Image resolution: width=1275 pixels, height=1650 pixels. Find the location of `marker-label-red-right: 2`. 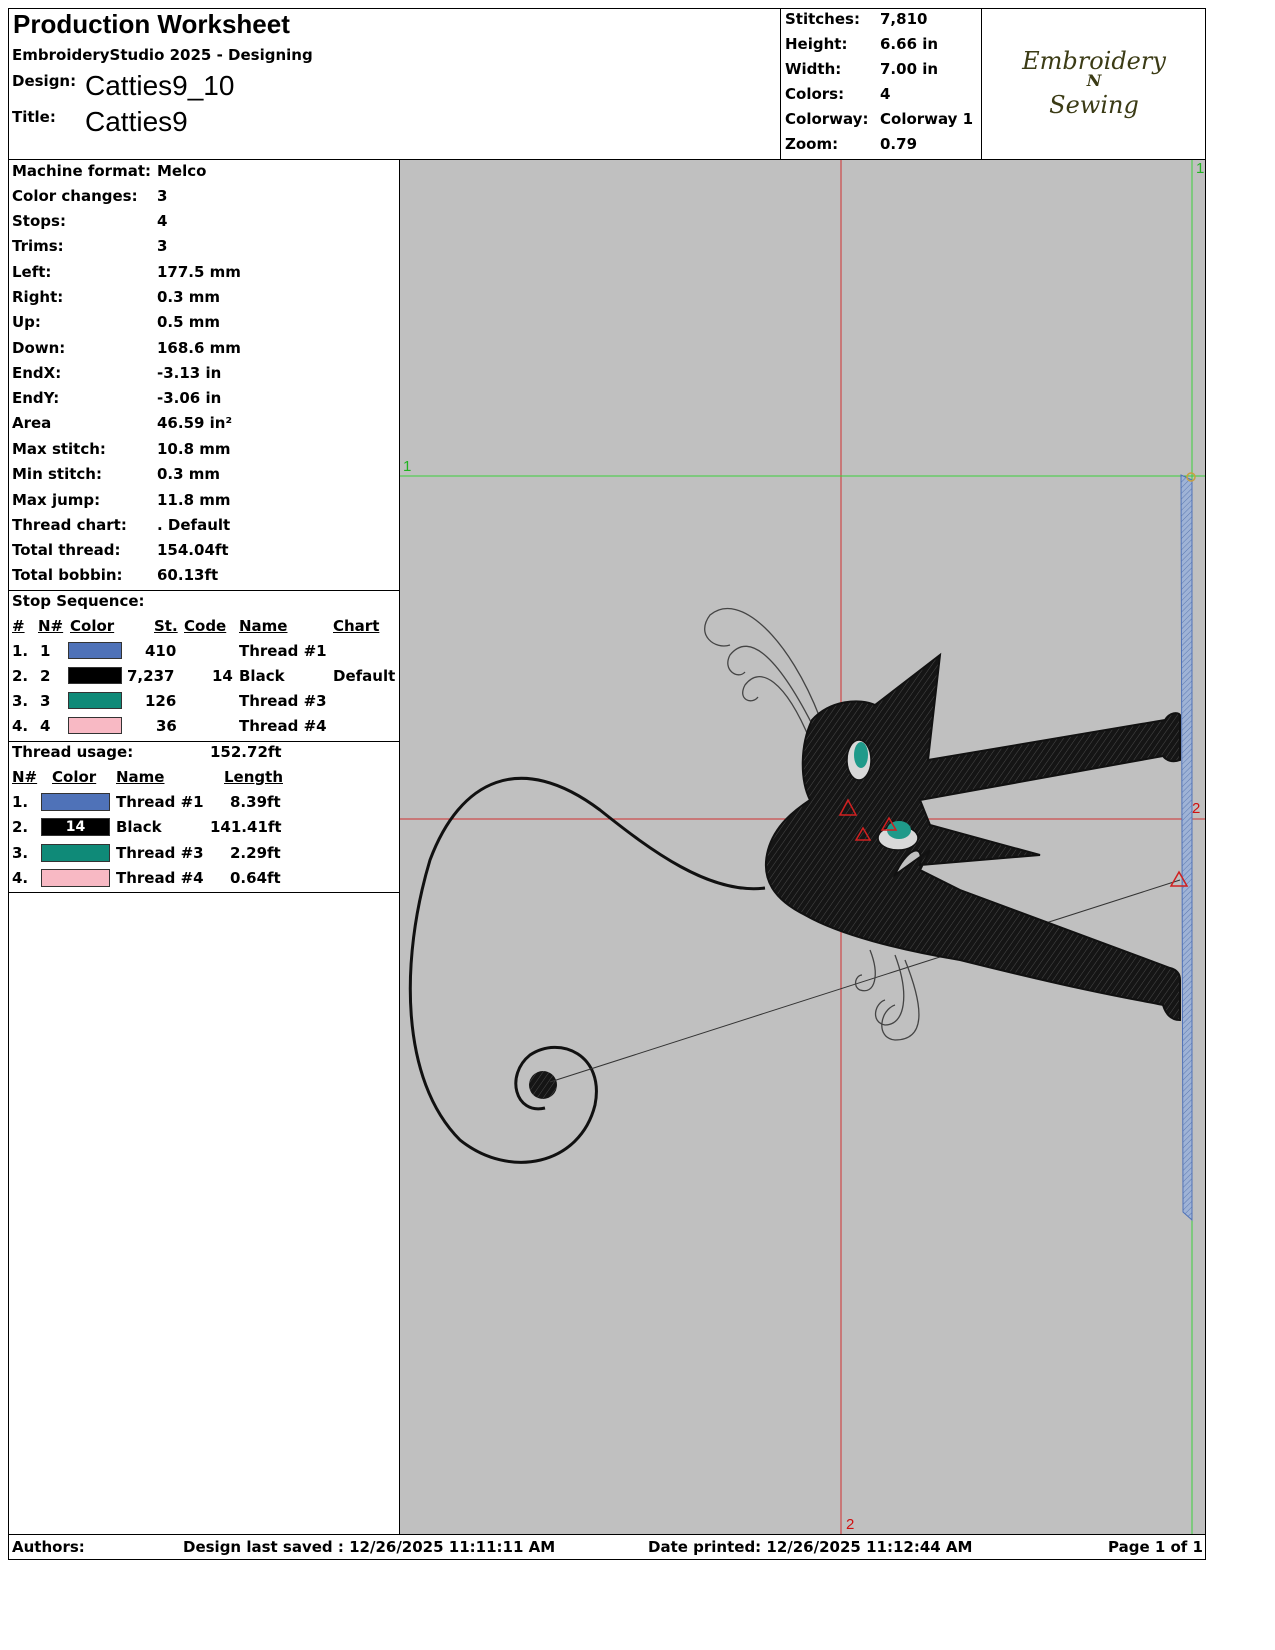

marker-label-red-right: 2 is located at coordinates (1196, 808).